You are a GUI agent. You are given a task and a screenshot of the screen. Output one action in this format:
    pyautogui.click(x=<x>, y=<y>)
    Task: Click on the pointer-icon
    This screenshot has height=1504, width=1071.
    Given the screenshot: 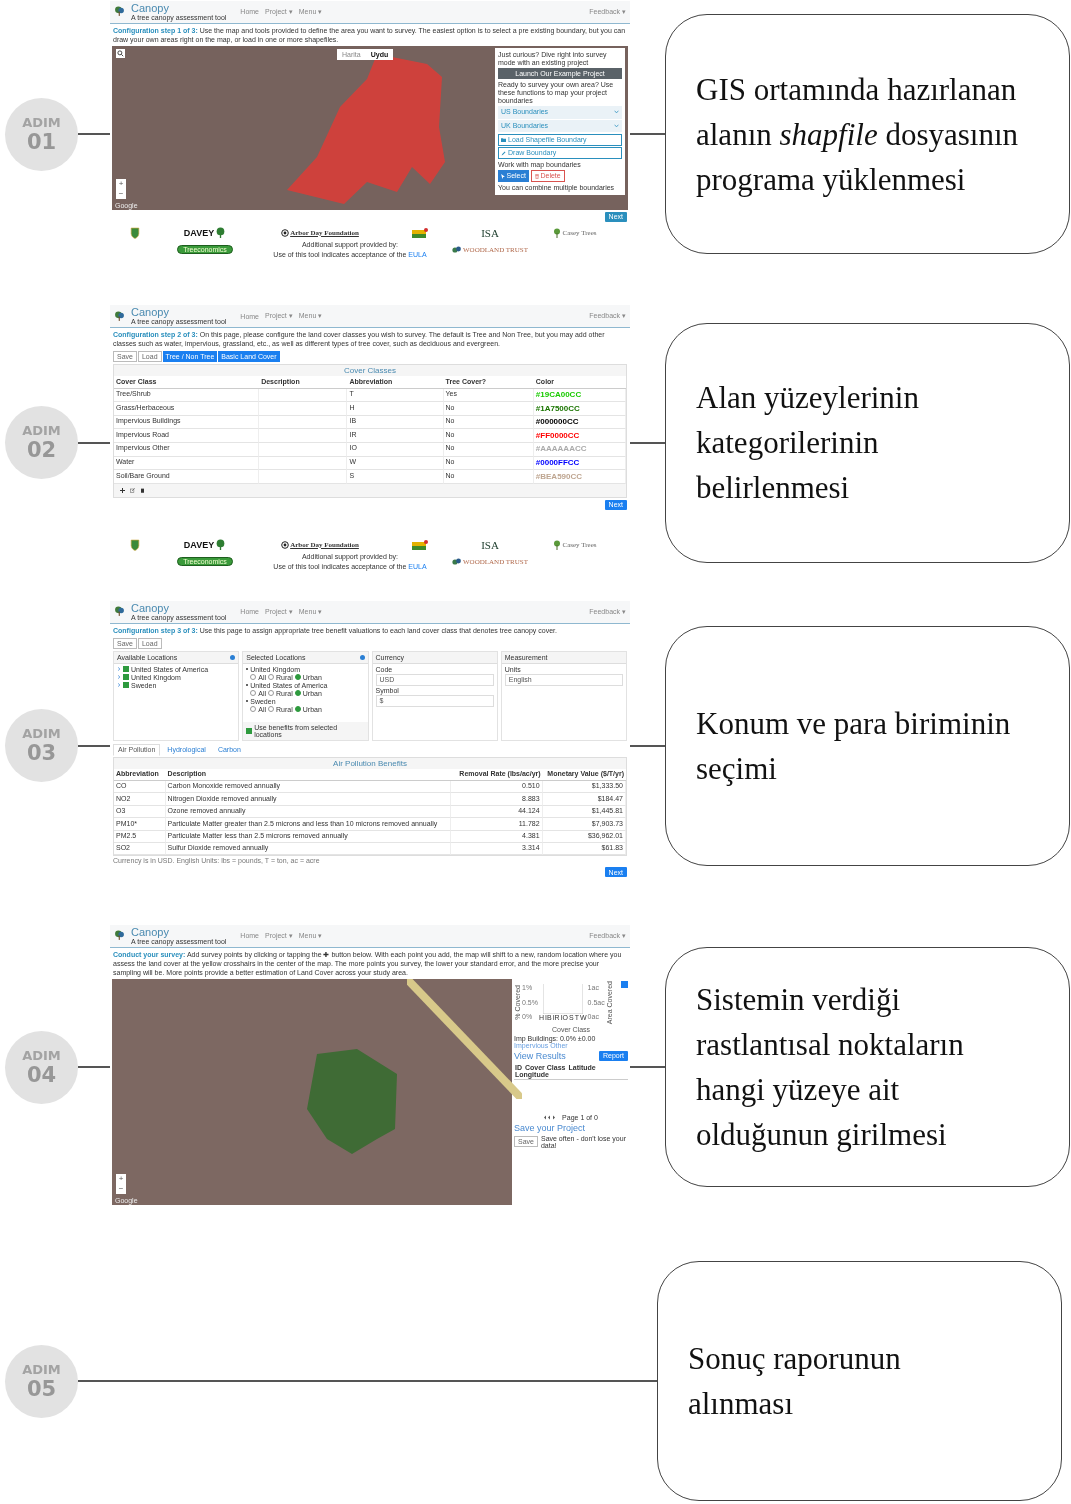 What is the action you would take?
    pyautogui.click(x=503, y=176)
    